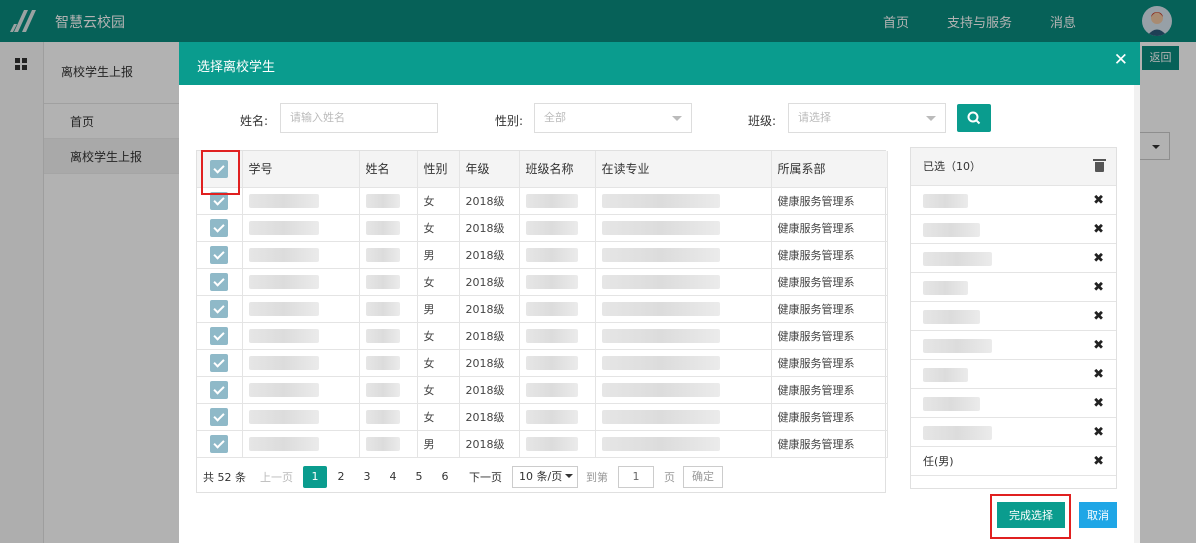  What do you see at coordinates (597, 477) in the screenshot?
I see `goto-label: 到第` at bounding box center [597, 477].